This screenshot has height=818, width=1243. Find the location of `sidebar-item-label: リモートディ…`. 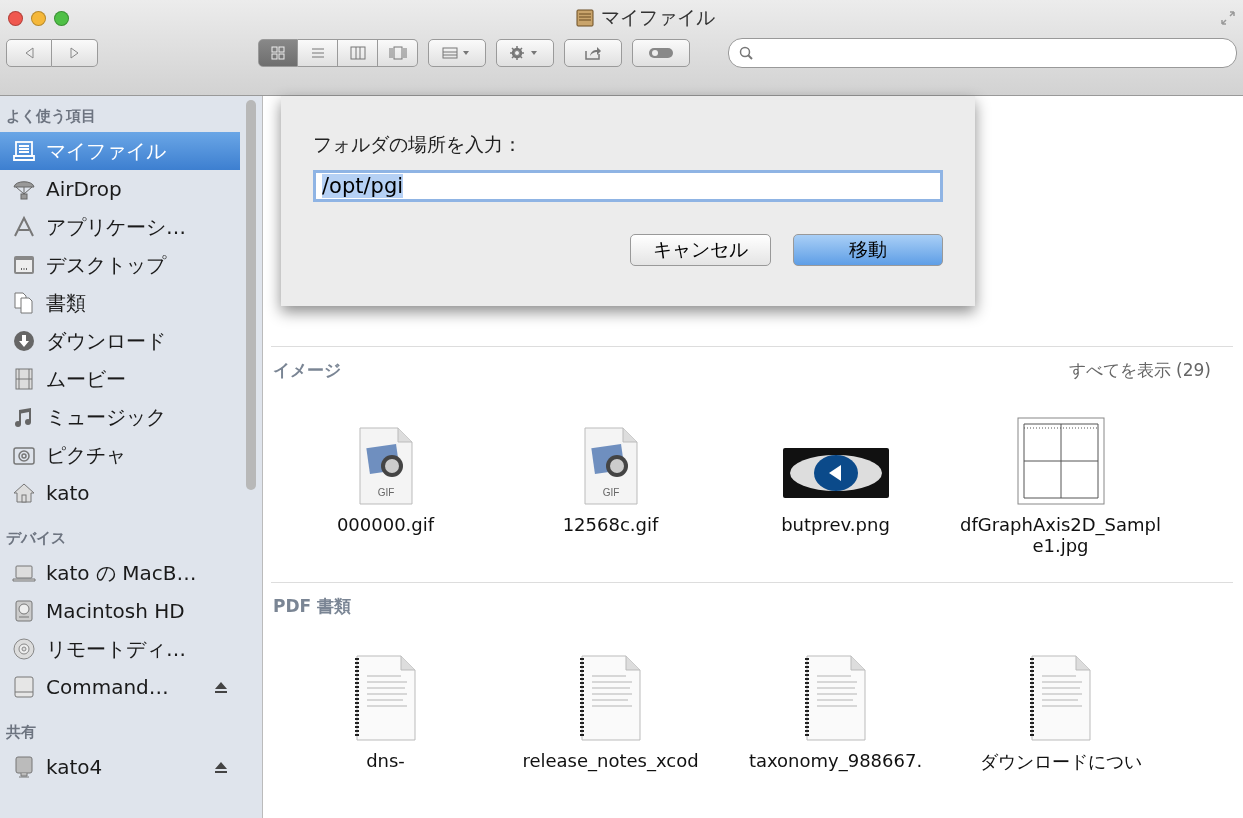

sidebar-item-label: リモートディ… is located at coordinates (116, 649).